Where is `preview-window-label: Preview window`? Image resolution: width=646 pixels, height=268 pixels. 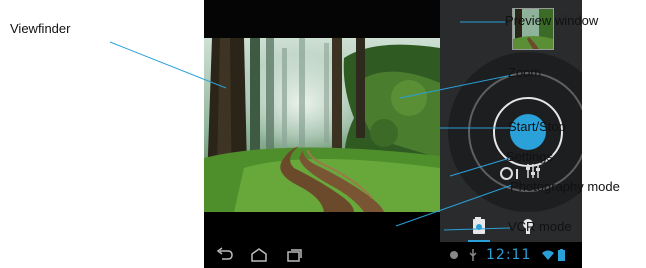 preview-window-label: Preview window is located at coordinates (552, 20).